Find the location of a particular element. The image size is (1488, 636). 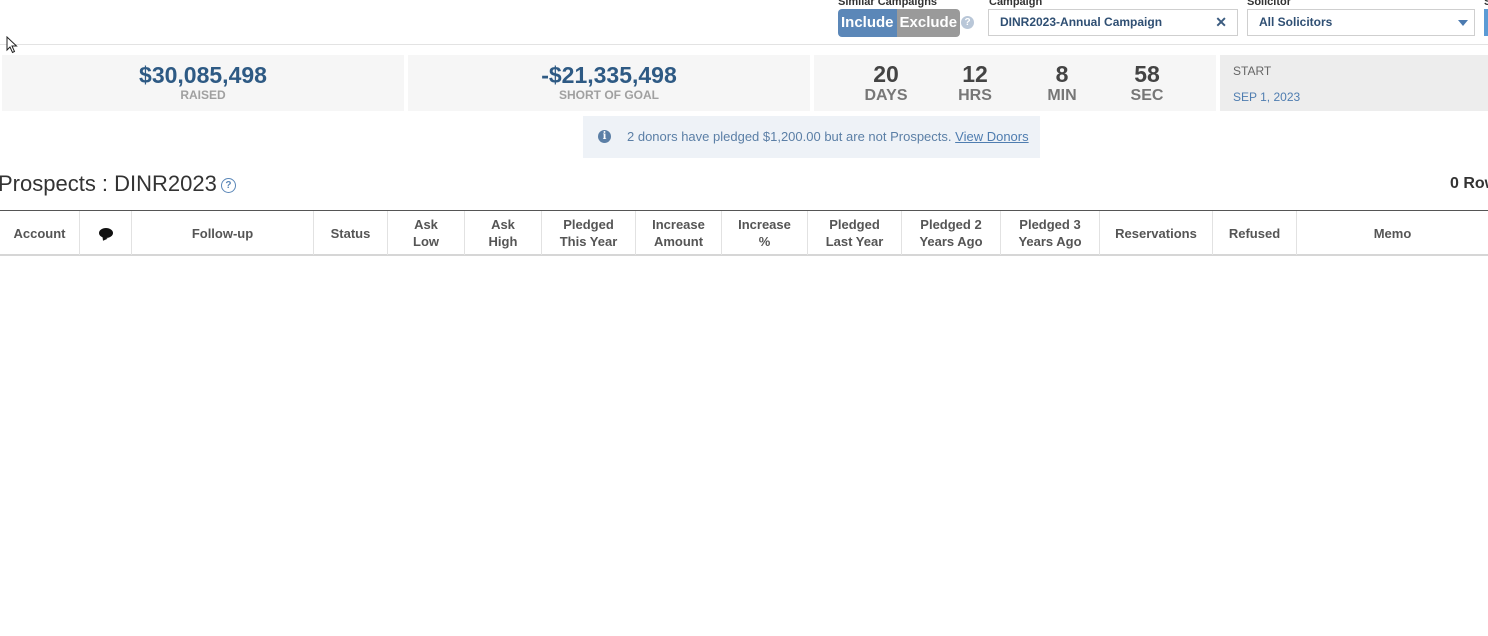

chevron-down-icon is located at coordinates (1463, 23).